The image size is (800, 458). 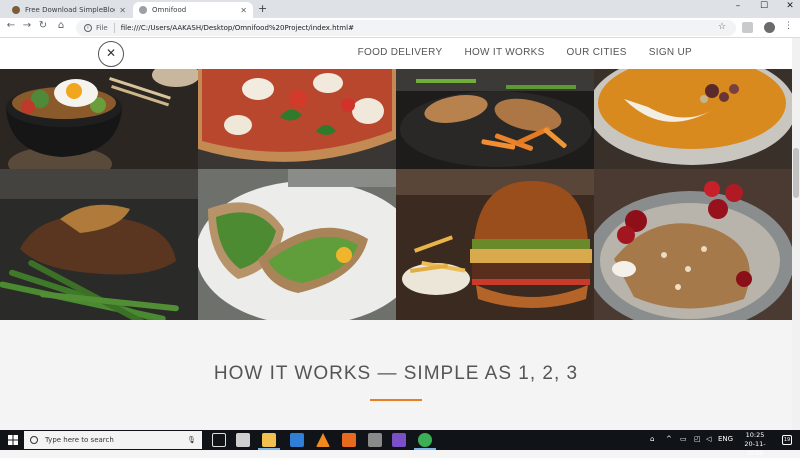 What do you see at coordinates (425, 440) in the screenshot?
I see `chrome-icon` at bounding box center [425, 440].